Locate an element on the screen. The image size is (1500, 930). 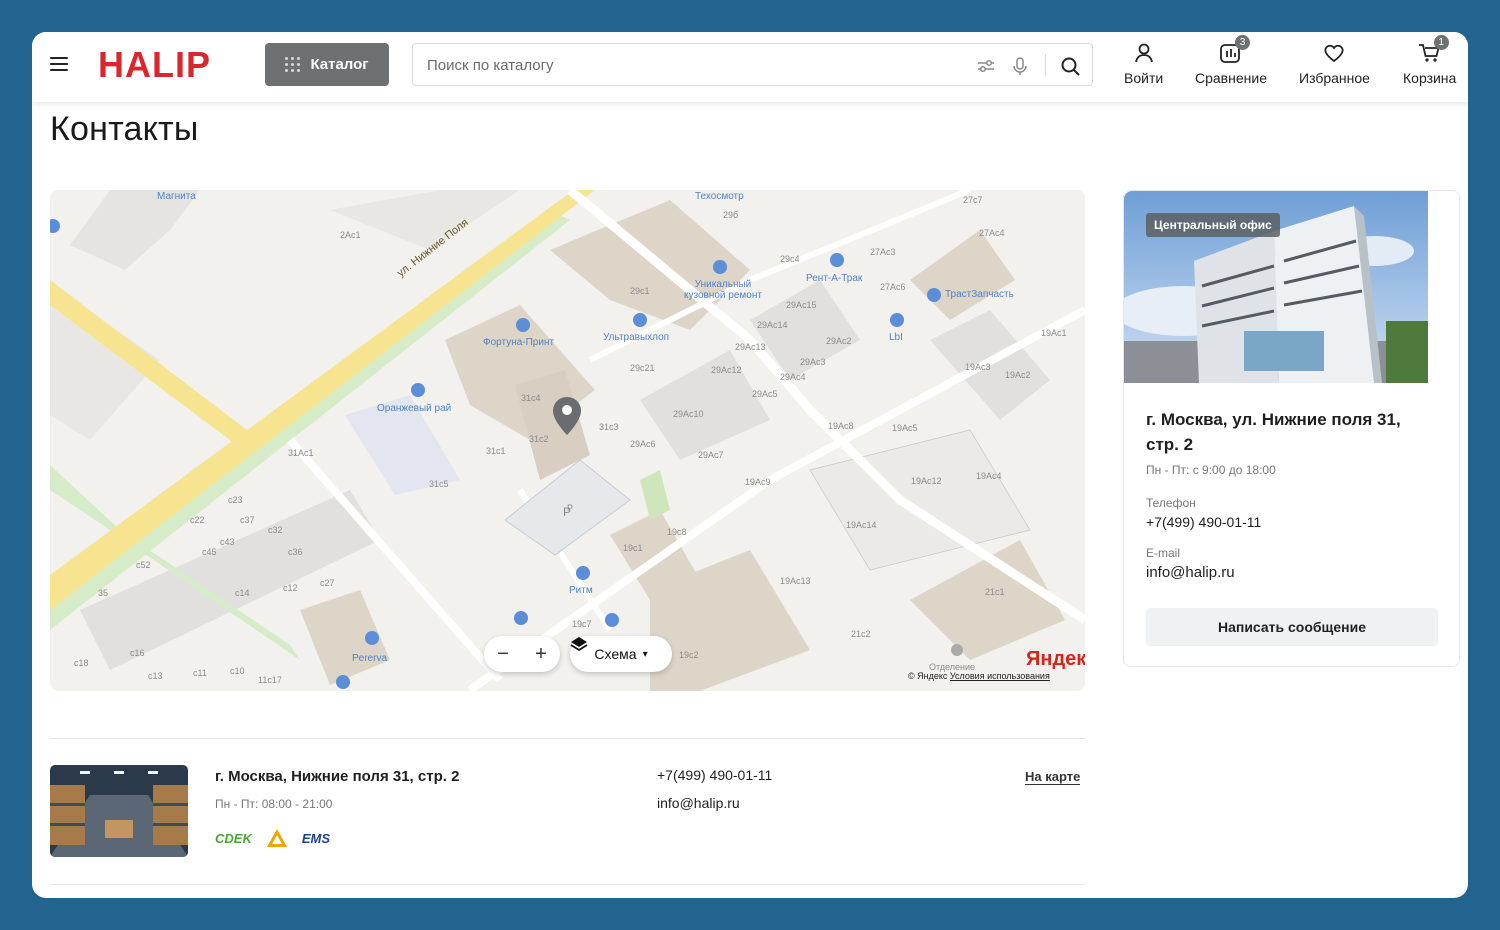
poi-label: Ультравыхлоп is located at coordinates (636, 337).